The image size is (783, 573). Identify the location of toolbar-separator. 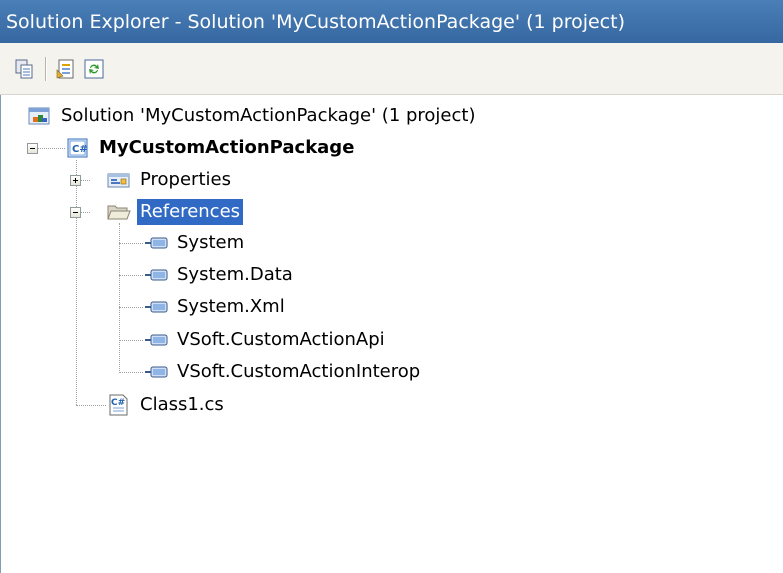
(46, 69).